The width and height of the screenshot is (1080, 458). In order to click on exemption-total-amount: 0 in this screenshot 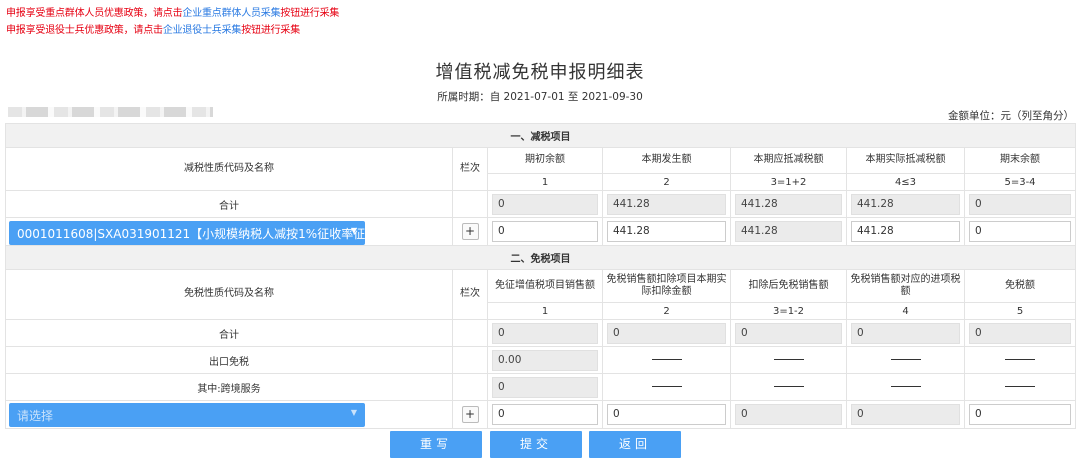, I will do `click(1020, 333)`.